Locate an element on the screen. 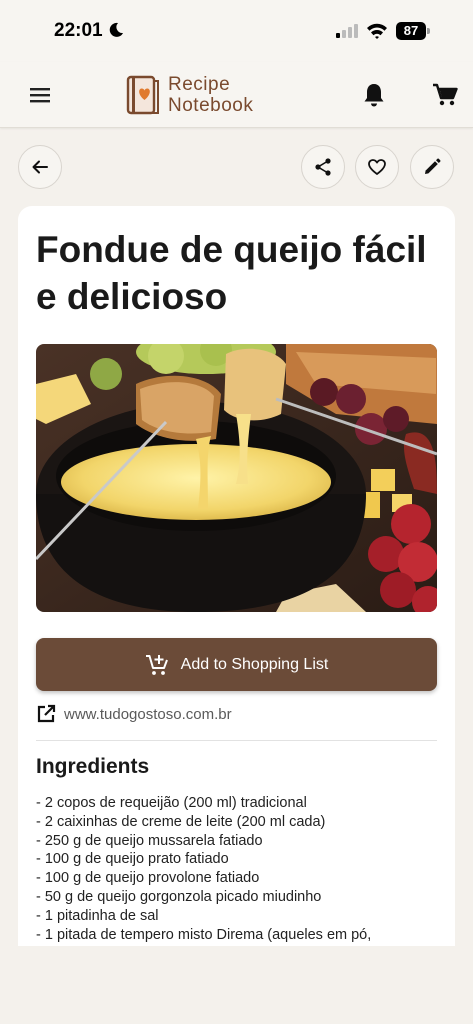 This screenshot has height=1024, width=473. share-icon is located at coordinates (323, 167).